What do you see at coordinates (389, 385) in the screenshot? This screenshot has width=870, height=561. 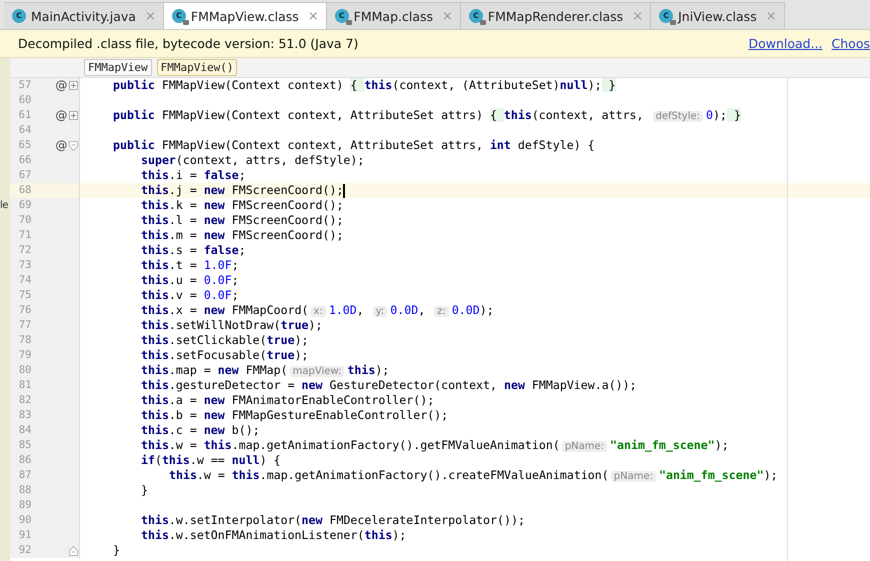 I see `code-line: this.gestureDetector = new GestureDetector(context, new FMMapView.a());` at bounding box center [389, 385].